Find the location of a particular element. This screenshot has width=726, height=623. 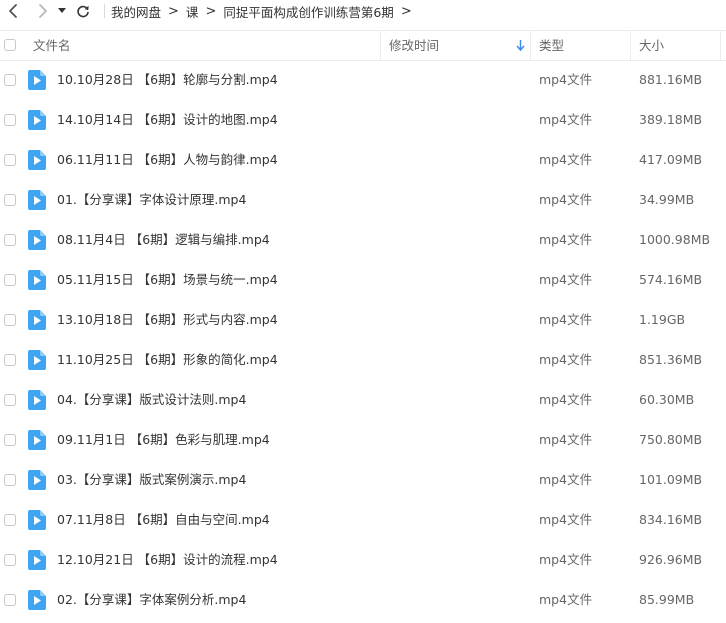

file-name: 07.11月8日 【6期】自由与空间.mp4 is located at coordinates (163, 520).